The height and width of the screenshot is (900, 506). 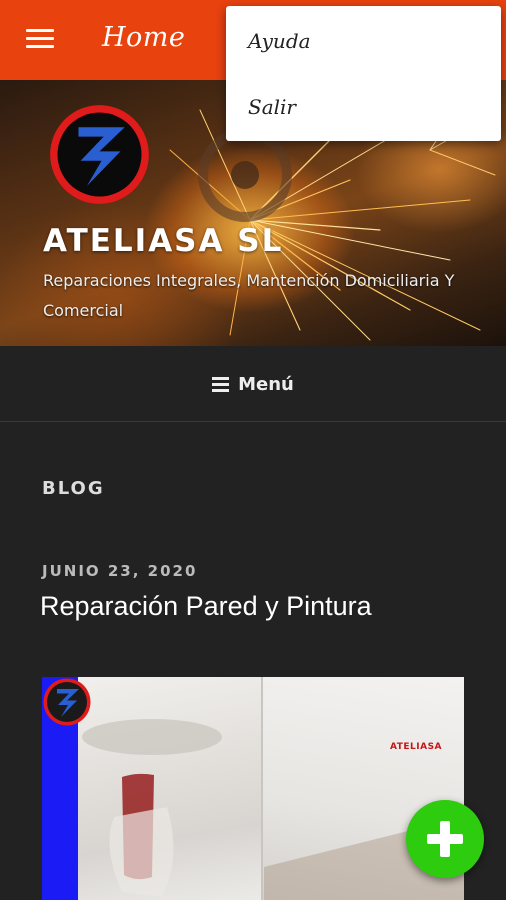 I want to click on app-bar-title: Home, so click(x=144, y=37).